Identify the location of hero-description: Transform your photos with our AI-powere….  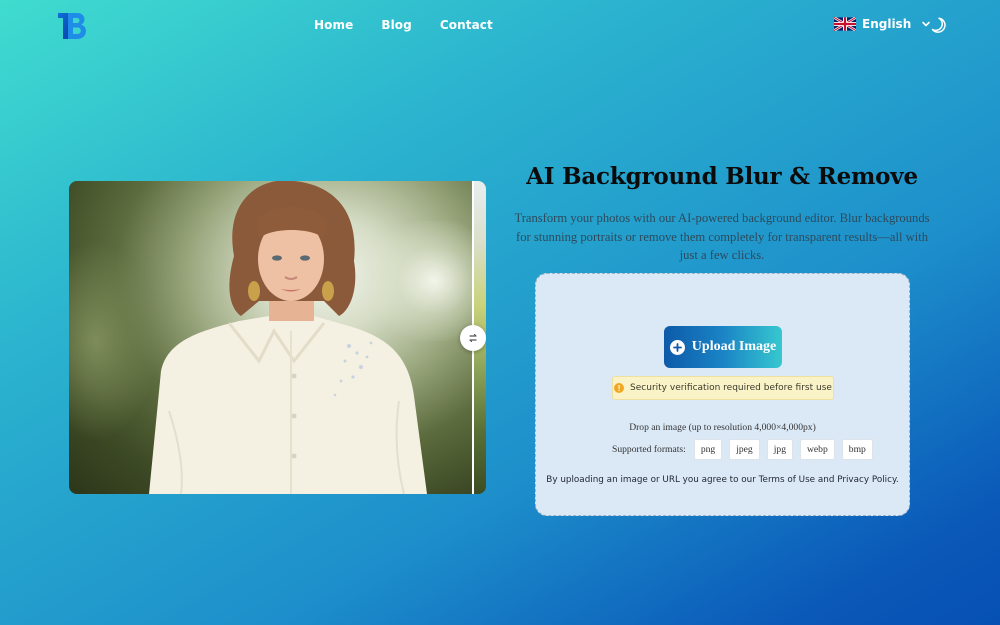
(722, 236).